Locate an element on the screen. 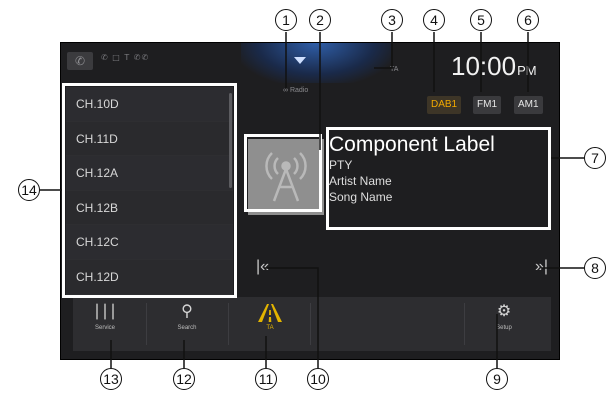 The width and height of the screenshot is (613, 402). seek-forward-icon: »| is located at coordinates (541, 267).